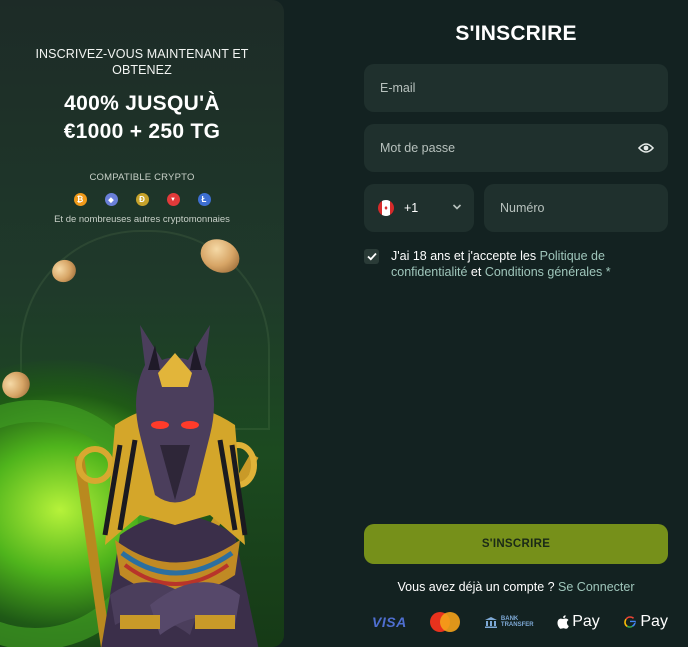 This screenshot has height=647, width=688. What do you see at coordinates (586, 621) in the screenshot?
I see `apple-pay-text: Pay` at bounding box center [586, 621].